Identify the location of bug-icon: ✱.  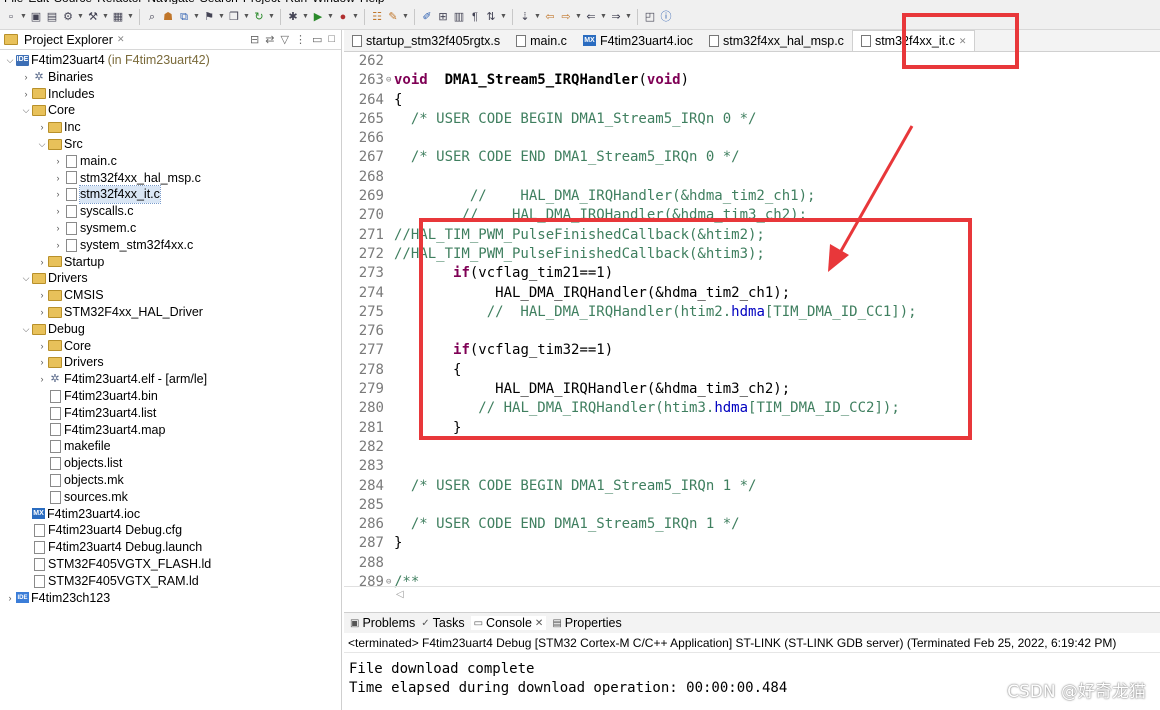
(293, 17).